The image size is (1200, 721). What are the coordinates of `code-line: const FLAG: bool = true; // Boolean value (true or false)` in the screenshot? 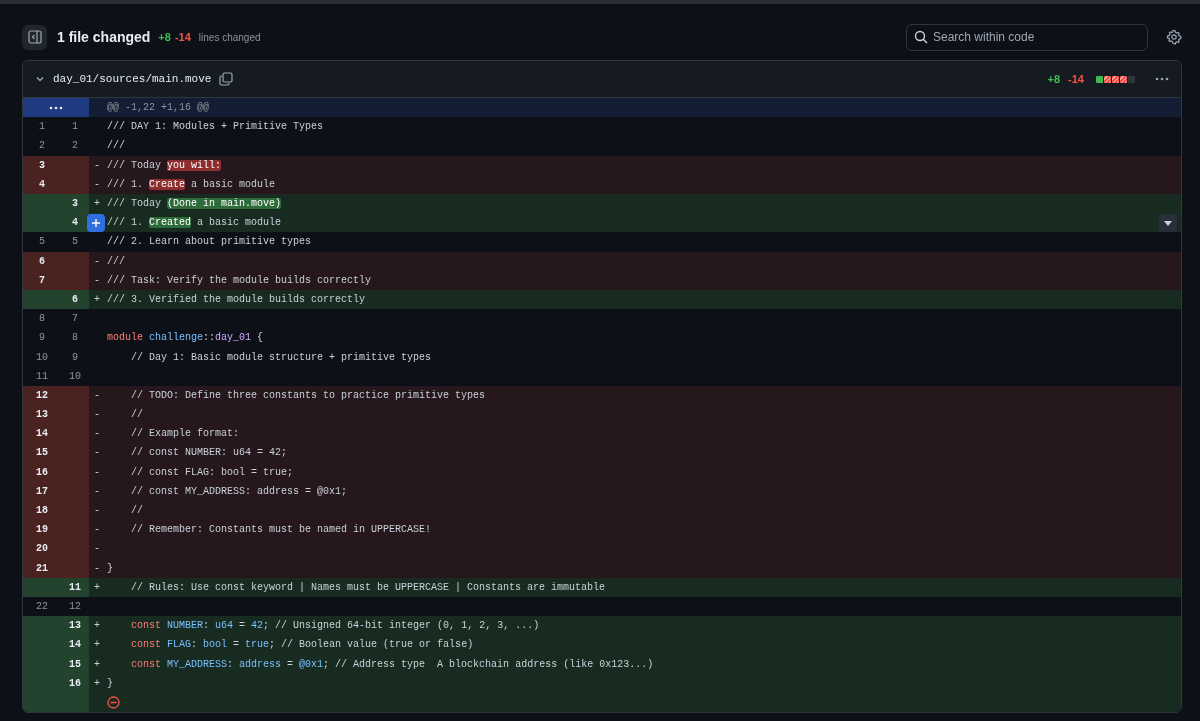 It's located at (302, 645).